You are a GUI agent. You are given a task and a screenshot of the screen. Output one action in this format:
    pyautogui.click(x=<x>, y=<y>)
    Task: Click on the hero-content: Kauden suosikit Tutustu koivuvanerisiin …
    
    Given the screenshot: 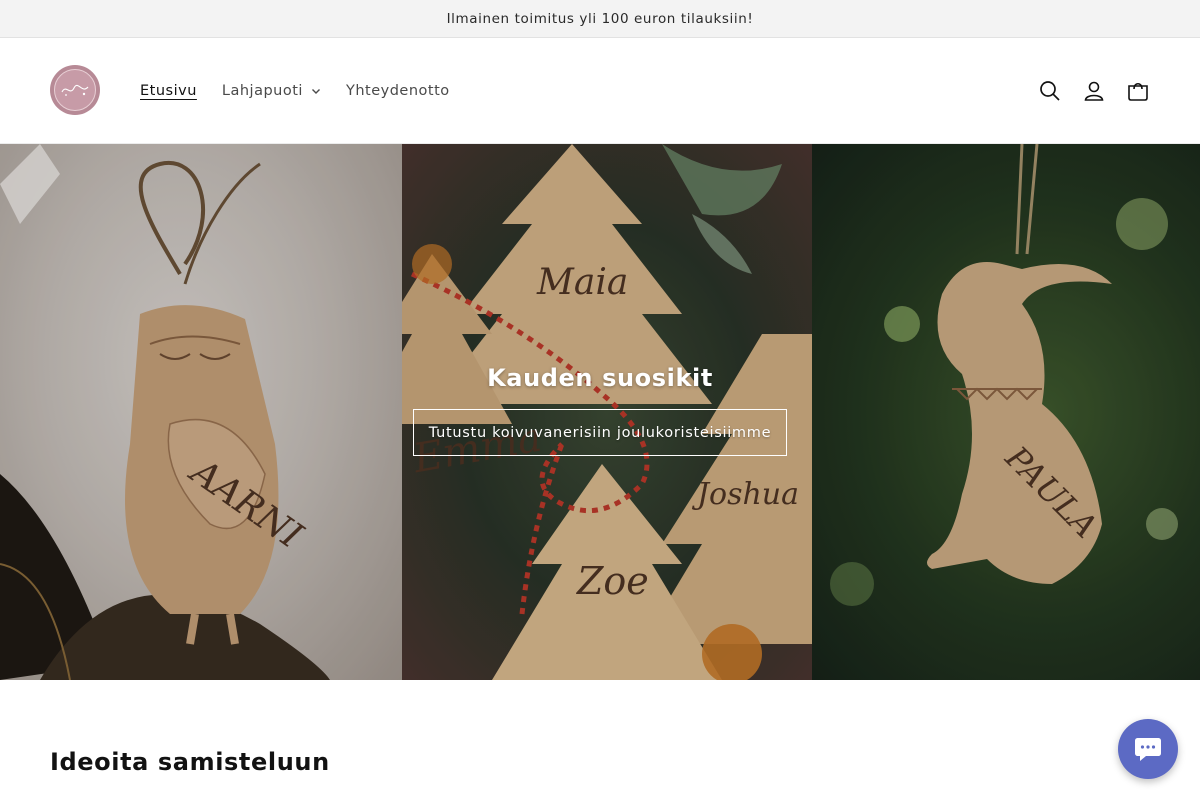 What is the action you would take?
    pyautogui.click(x=600, y=410)
    